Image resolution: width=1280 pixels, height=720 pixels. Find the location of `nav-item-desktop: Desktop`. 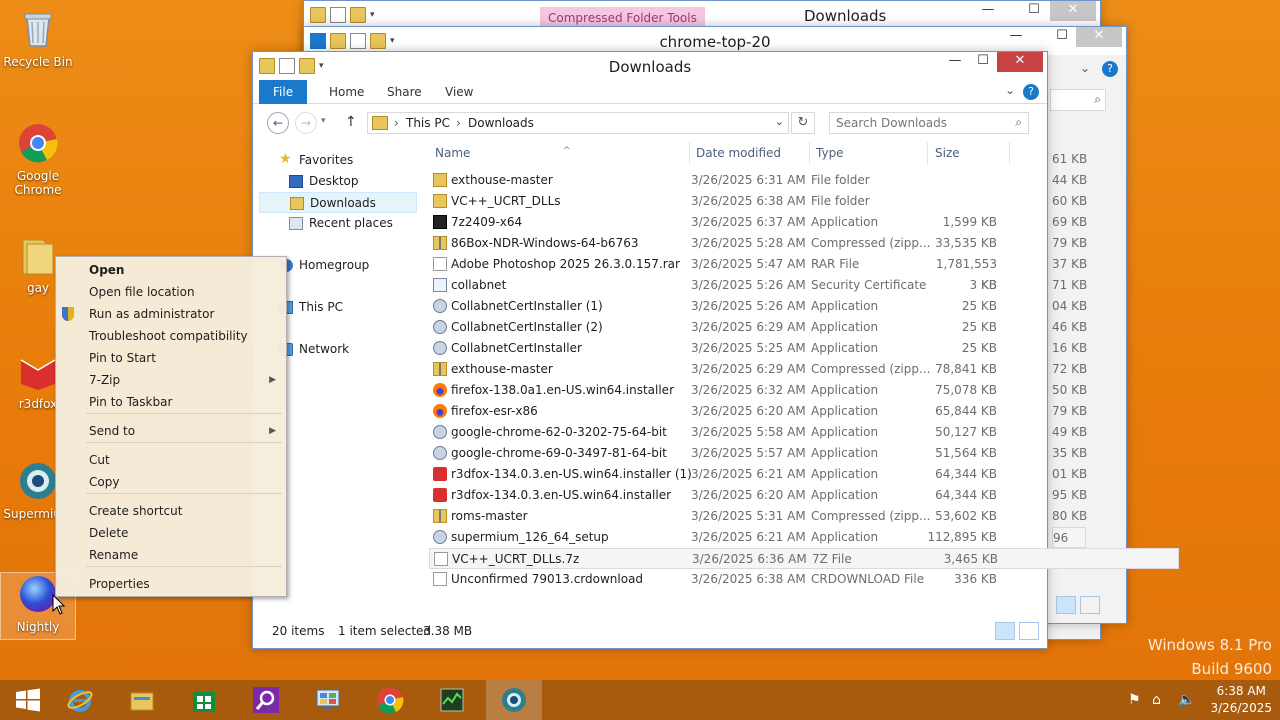

nav-item-desktop: Desktop is located at coordinates (338, 181).